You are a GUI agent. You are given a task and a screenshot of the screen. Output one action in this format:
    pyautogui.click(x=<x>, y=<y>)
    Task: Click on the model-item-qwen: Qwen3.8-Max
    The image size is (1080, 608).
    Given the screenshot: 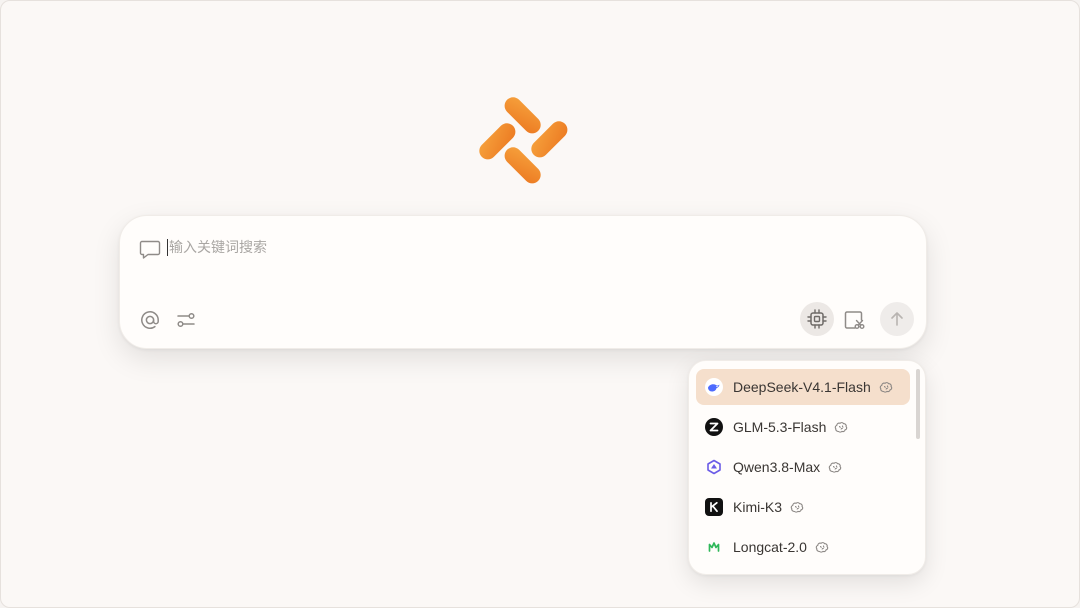 What is the action you would take?
    pyautogui.click(x=803, y=467)
    